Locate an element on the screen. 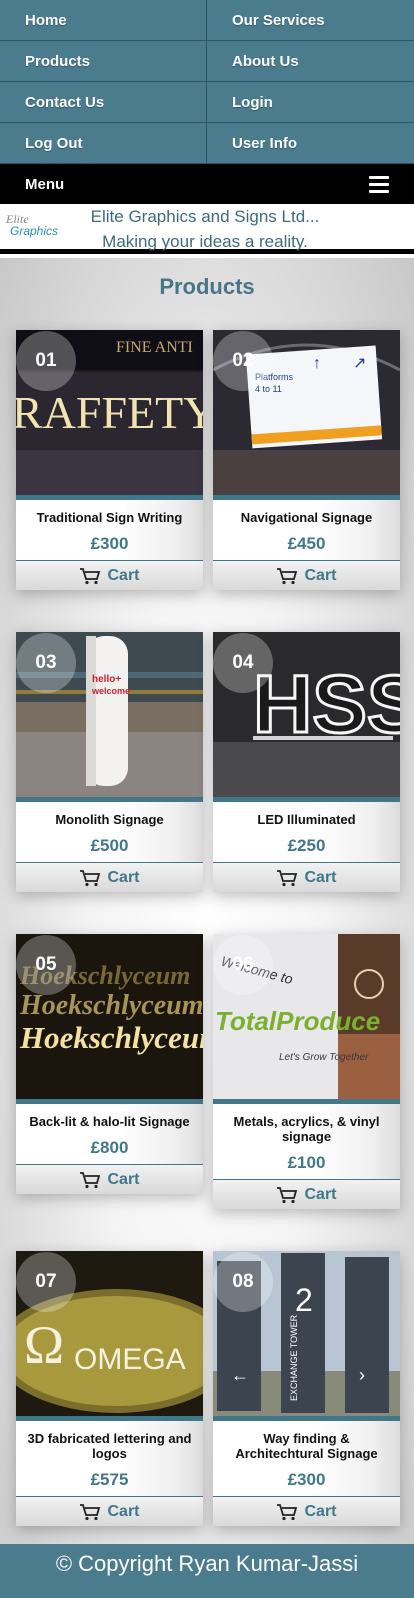 The height and width of the screenshot is (1598, 414). product-number: 04 is located at coordinates (243, 663).